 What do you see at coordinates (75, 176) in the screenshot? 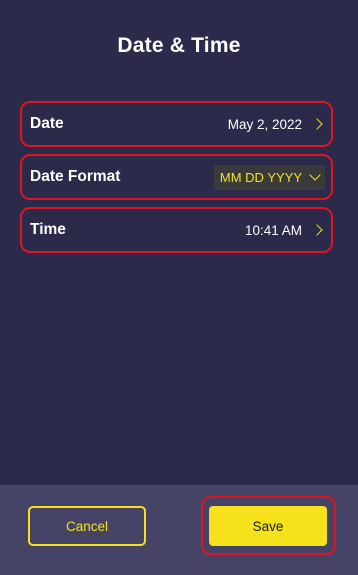
I see `date-format-label: Date Format` at bounding box center [75, 176].